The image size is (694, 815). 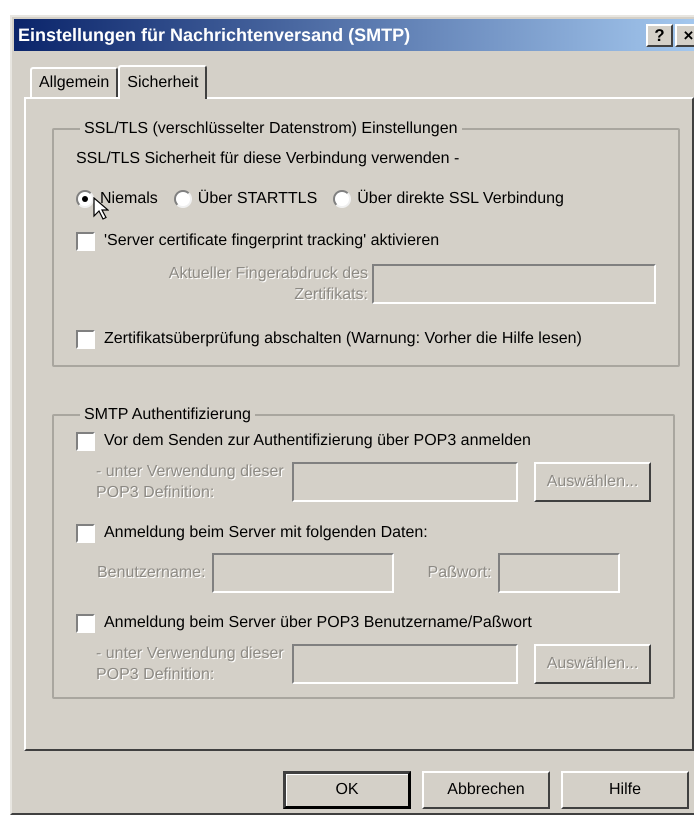 What do you see at coordinates (258, 198) in the screenshot?
I see `radio-label: Über STARTTLS` at bounding box center [258, 198].